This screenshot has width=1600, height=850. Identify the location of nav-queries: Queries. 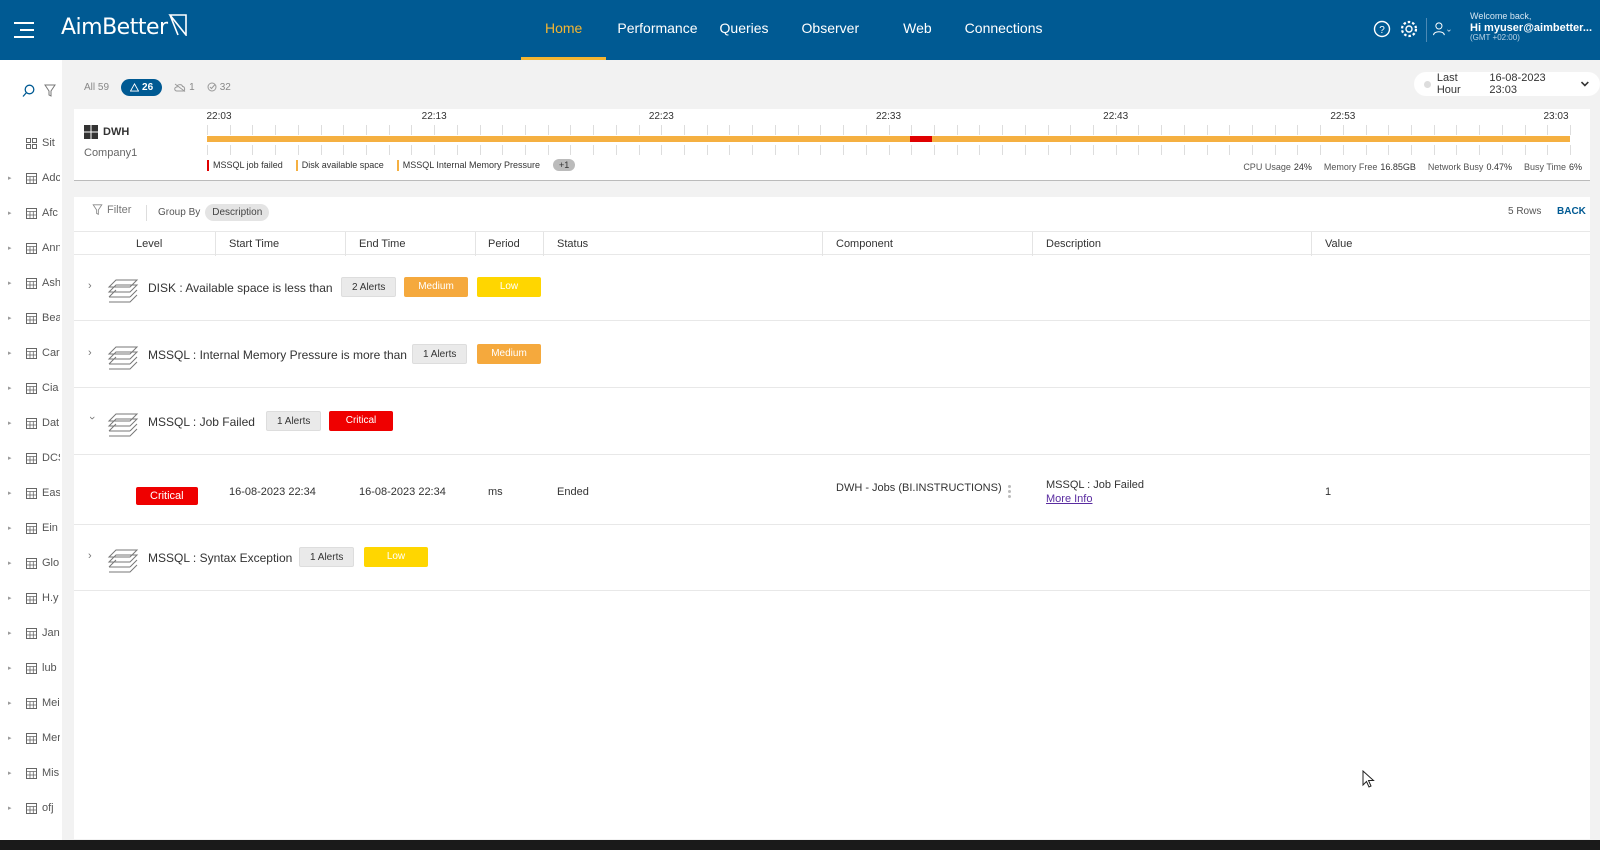
(744, 30).